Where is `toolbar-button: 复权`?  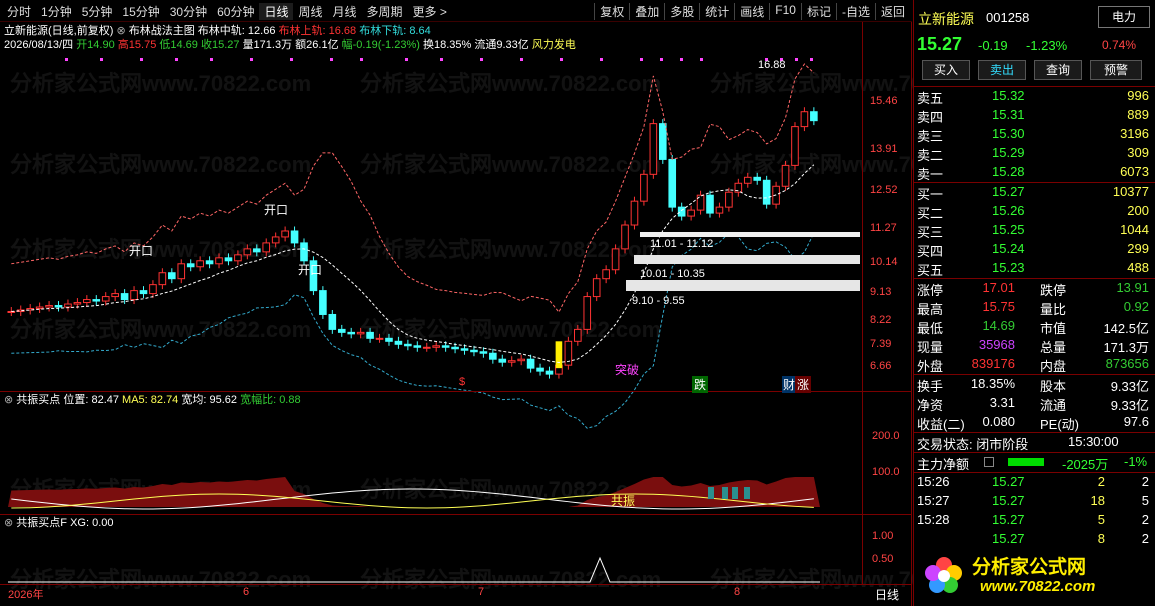
toolbar-button: 复权 is located at coordinates (611, 11).